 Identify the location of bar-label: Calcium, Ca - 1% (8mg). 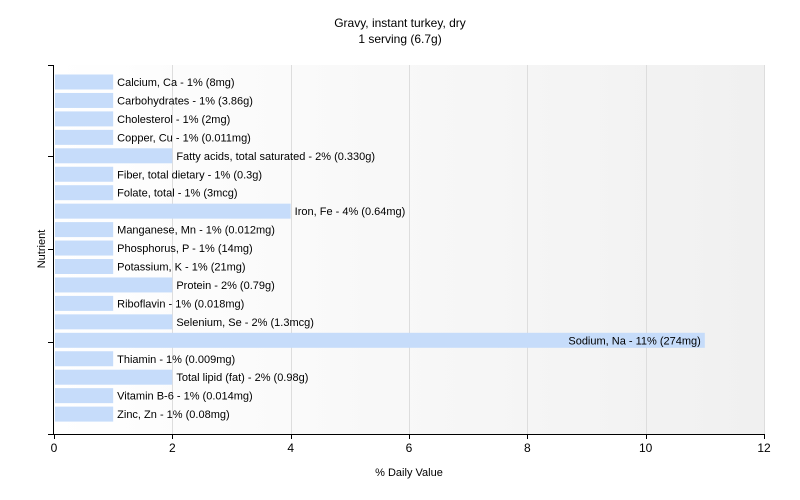
(175, 83).